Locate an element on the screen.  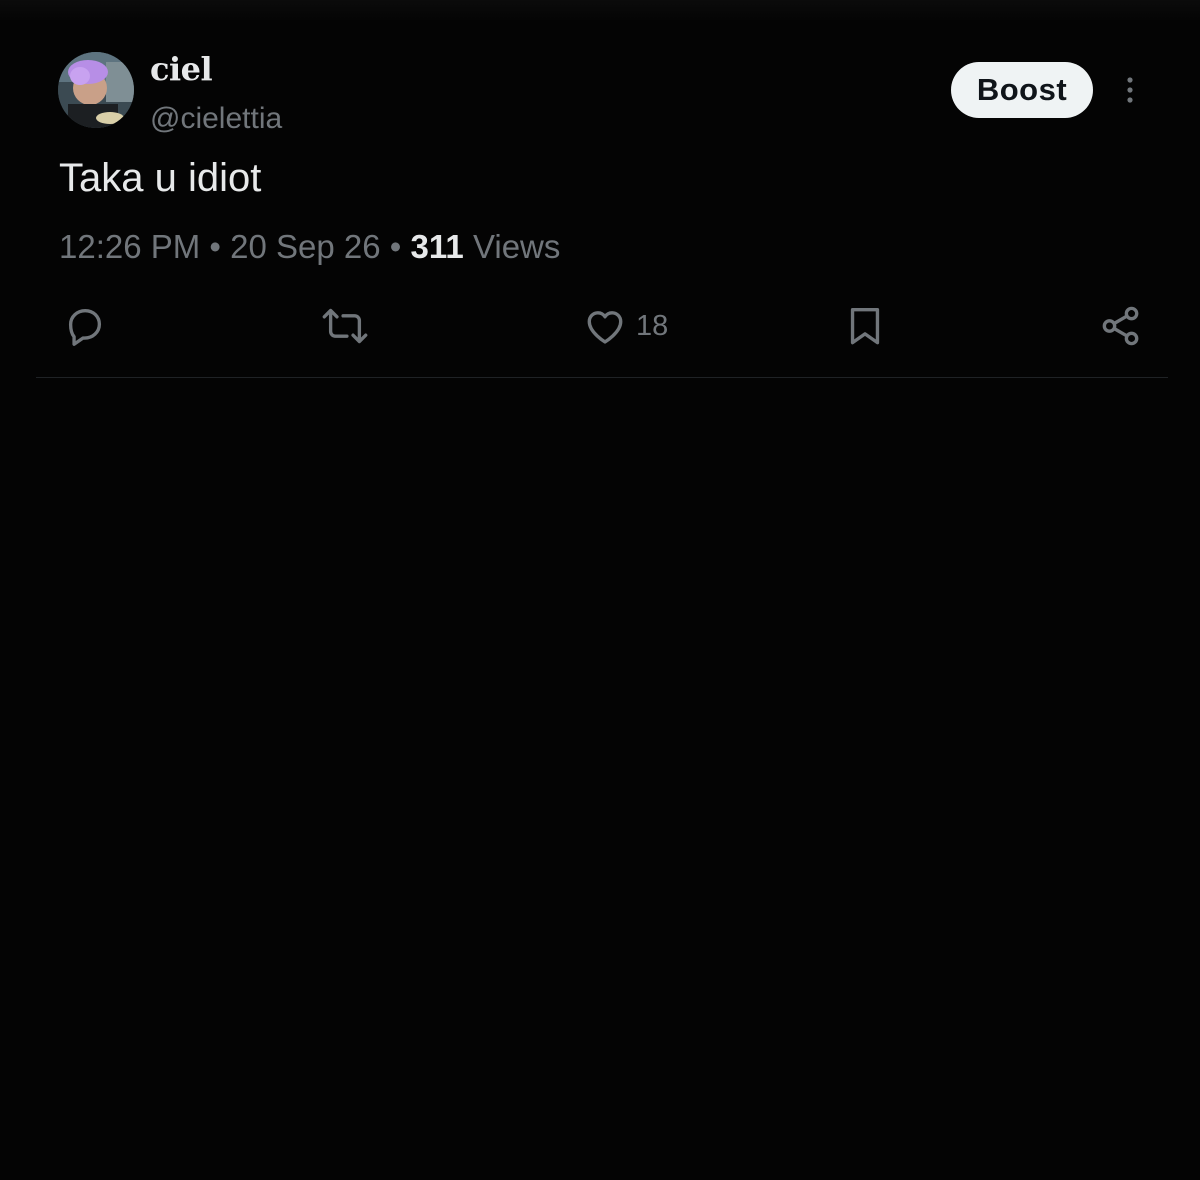
repost-button is located at coordinates (345, 326).